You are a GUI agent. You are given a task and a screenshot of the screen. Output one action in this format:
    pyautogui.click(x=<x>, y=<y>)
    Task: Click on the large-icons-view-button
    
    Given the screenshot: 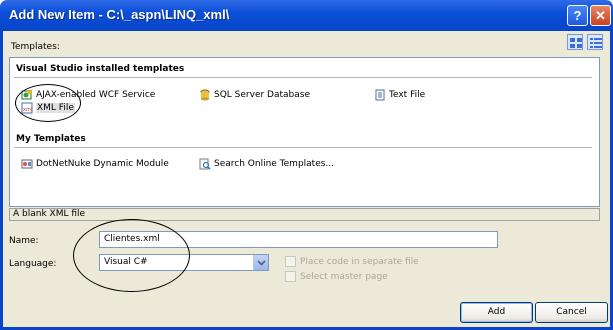 What is the action you would take?
    pyautogui.click(x=575, y=42)
    